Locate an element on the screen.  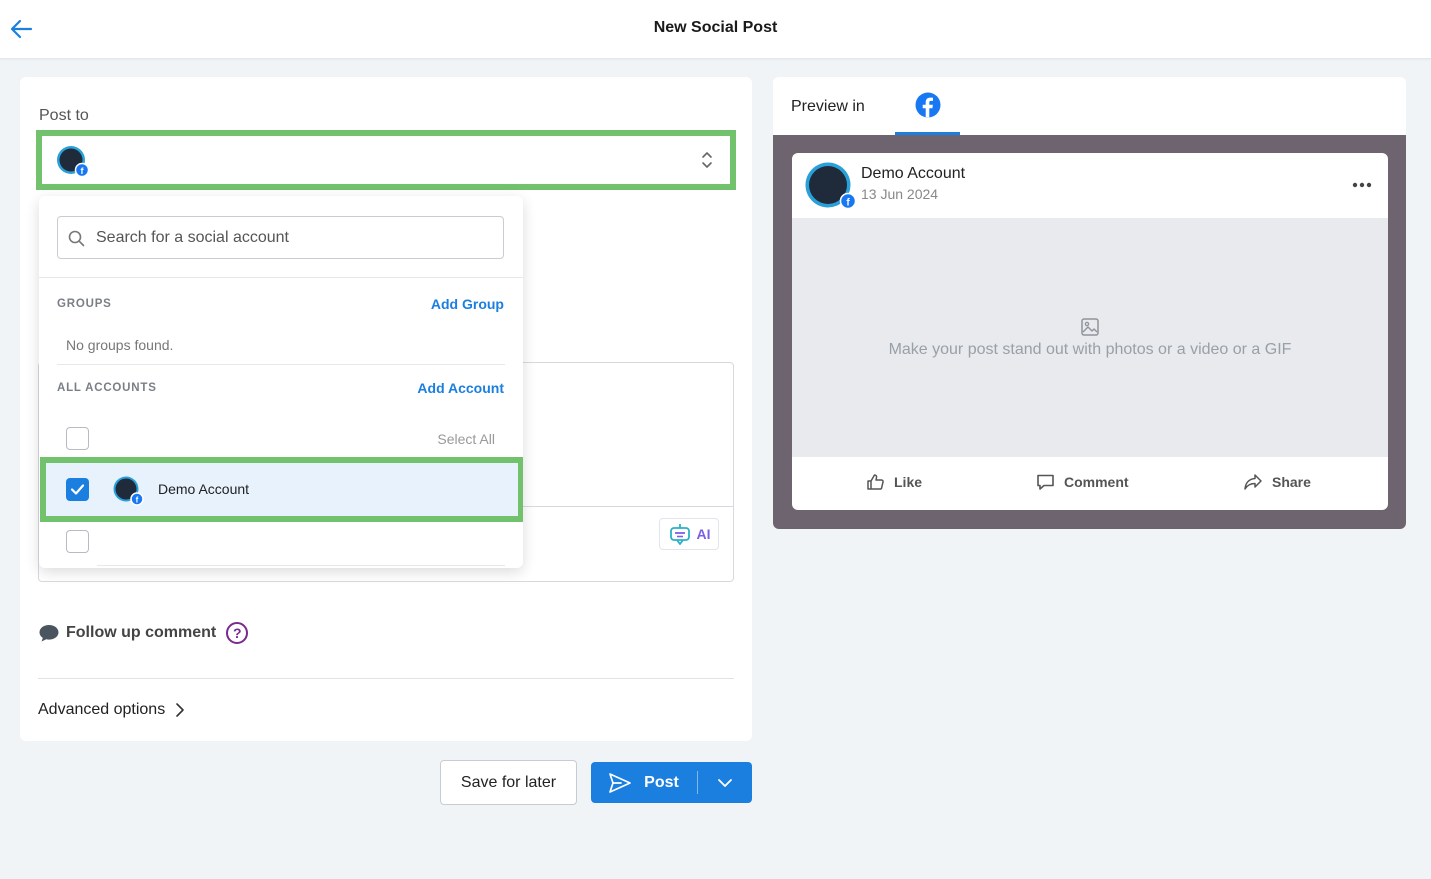
comment-label: Comment is located at coordinates (1096, 482).